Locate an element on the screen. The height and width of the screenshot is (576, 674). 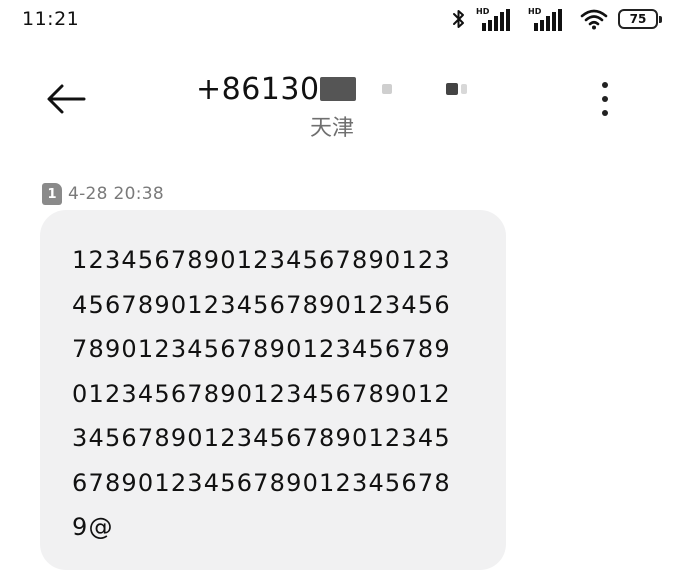
message-meta: 1 4-28 20:38 is located at coordinates (103, 194).